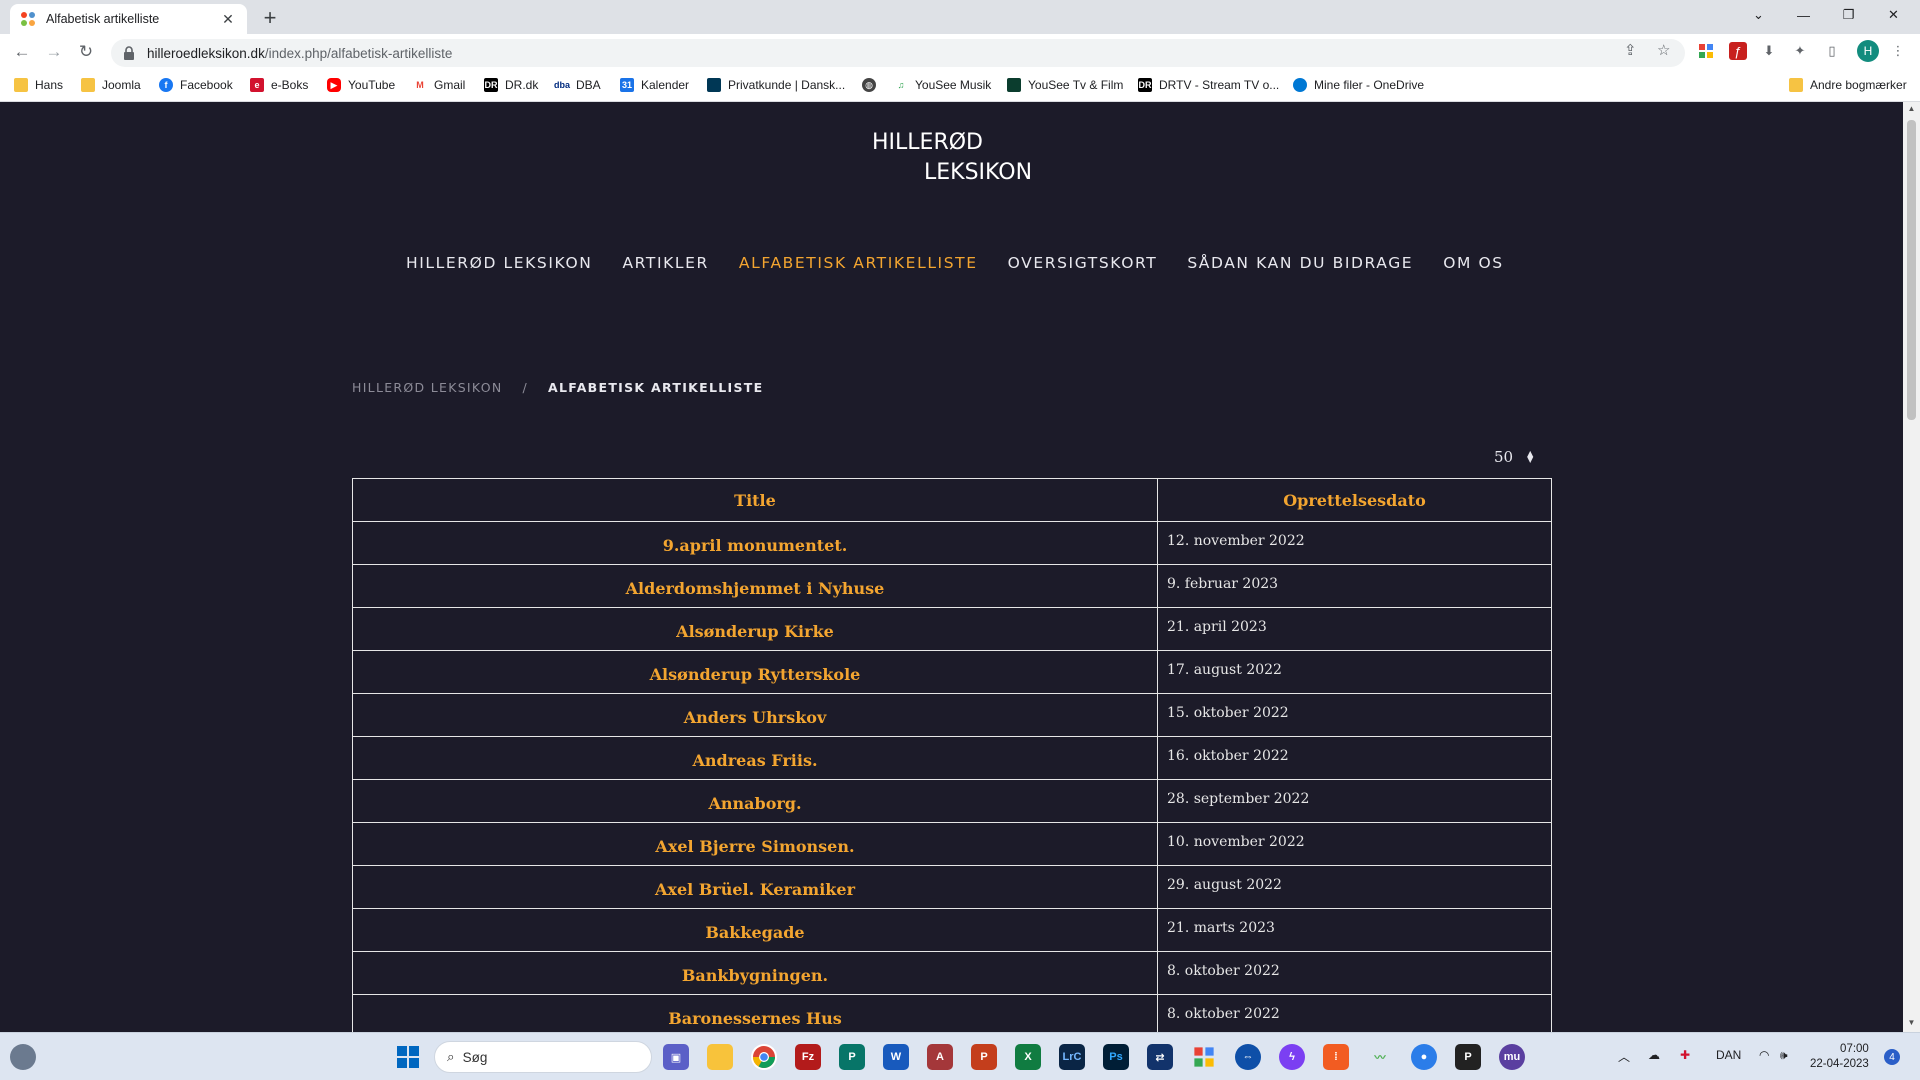 The height and width of the screenshot is (1080, 1920). I want to click on column-header-date: Oprettelsesdato, so click(1354, 500).